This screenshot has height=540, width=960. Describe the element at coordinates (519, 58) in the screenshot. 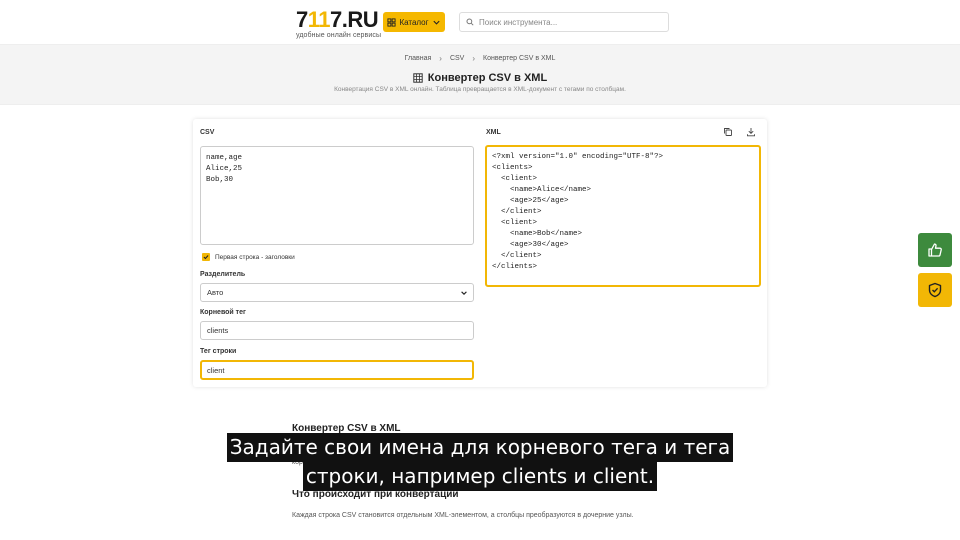

I see `breadcrumb-current: Конвертер CSV в XML` at that location.